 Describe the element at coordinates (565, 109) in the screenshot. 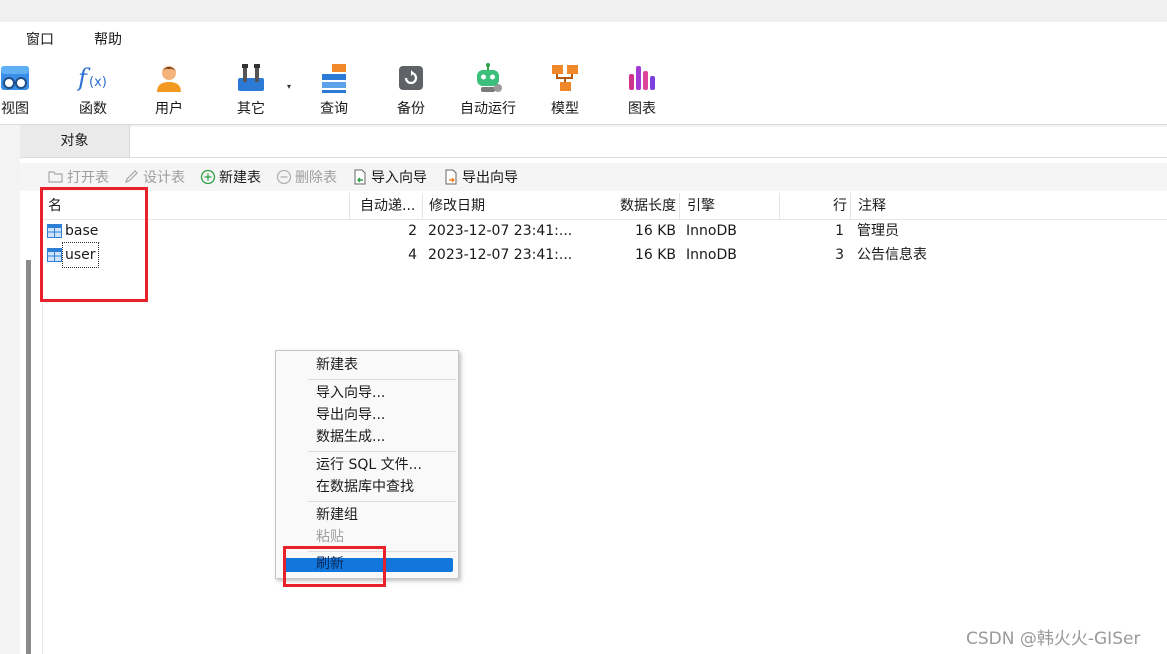

I see `toolbar-model-label: 模型` at that location.